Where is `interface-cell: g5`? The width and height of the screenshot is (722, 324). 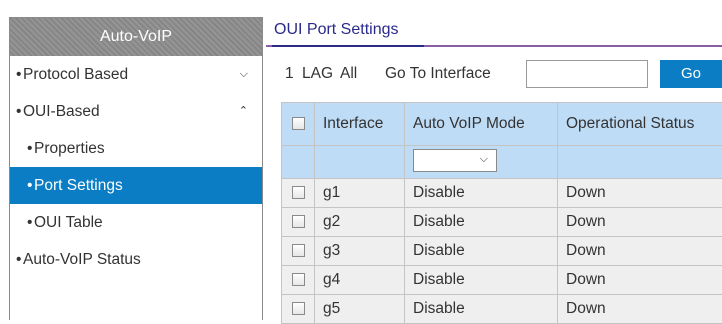
interface-cell: g5 is located at coordinates (360, 309).